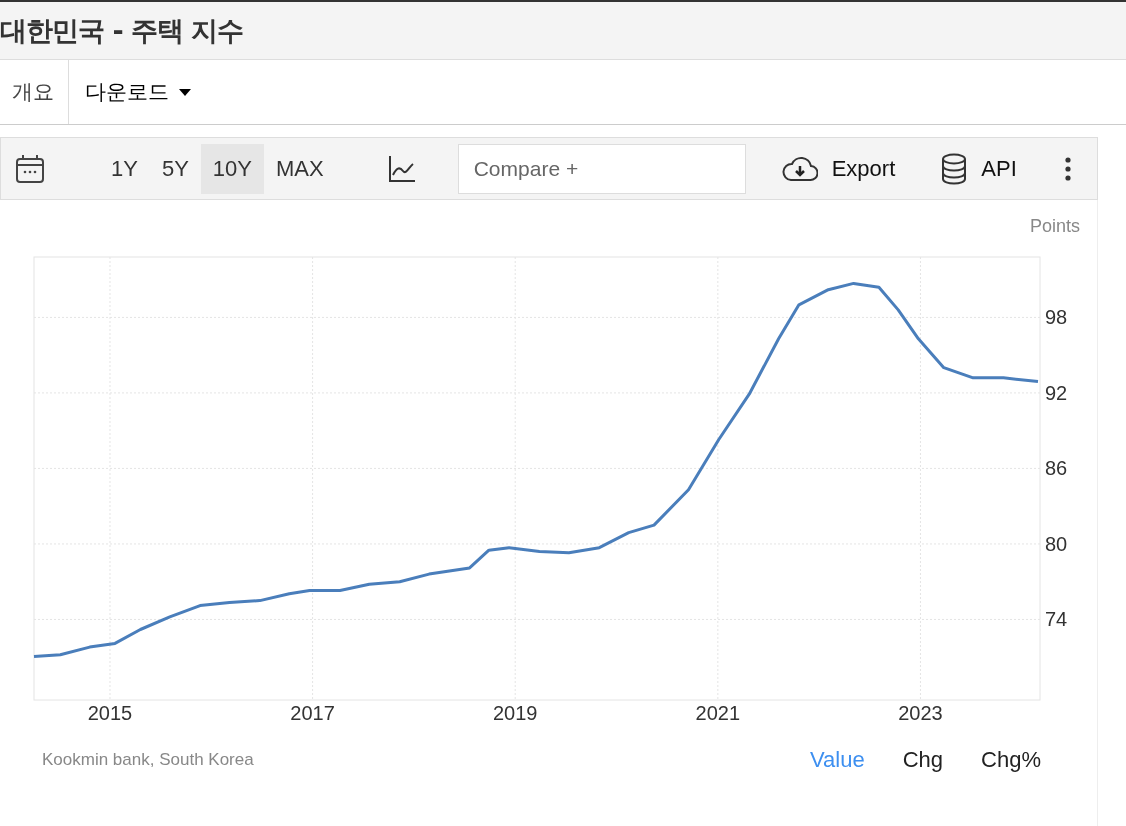 The image size is (1126, 826). Describe the element at coordinates (515, 713) in the screenshot. I see `x-axis-label: 2019` at that location.